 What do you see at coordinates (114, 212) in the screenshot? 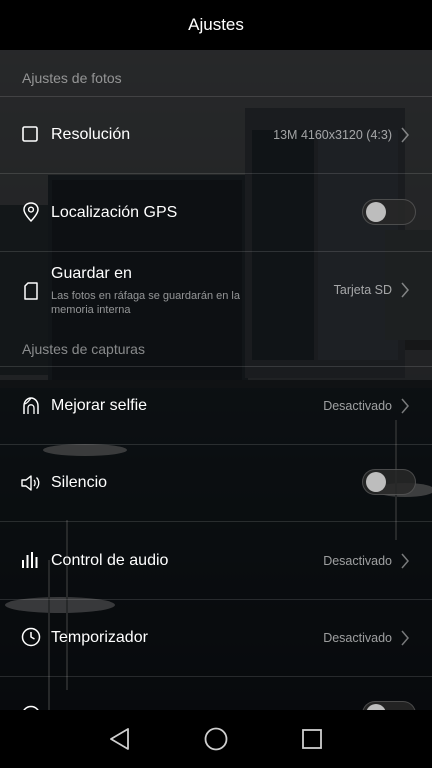
I see `gps-label: Localización GPS` at bounding box center [114, 212].